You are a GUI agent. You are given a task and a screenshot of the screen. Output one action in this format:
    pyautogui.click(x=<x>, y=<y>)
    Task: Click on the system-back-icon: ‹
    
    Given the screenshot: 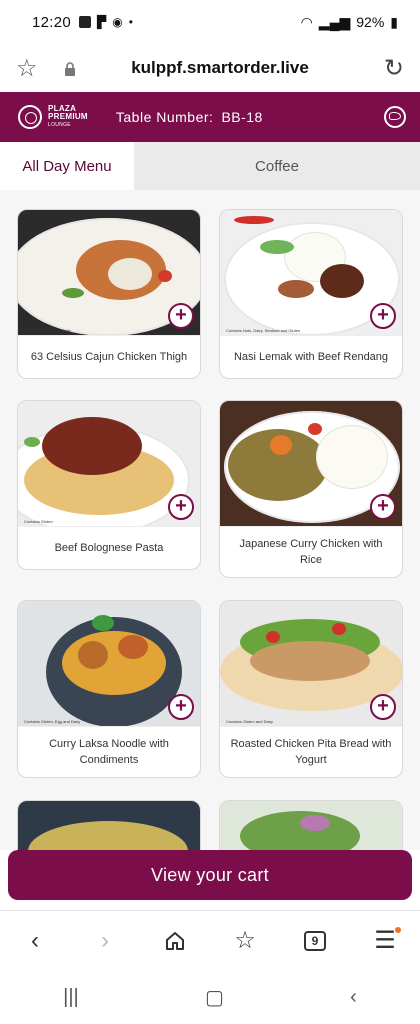 What is the action you would take?
    pyautogui.click(x=353, y=997)
    